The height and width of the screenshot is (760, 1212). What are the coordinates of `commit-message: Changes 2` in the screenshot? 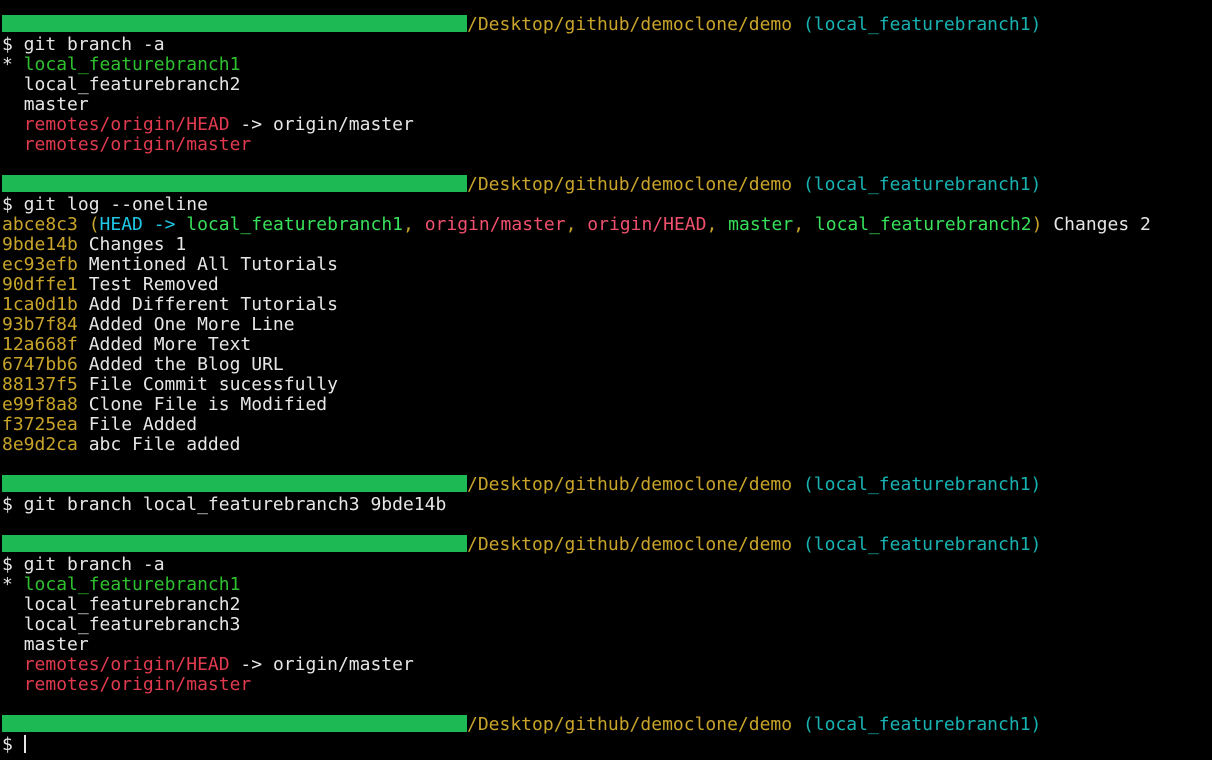 It's located at (1096, 224).